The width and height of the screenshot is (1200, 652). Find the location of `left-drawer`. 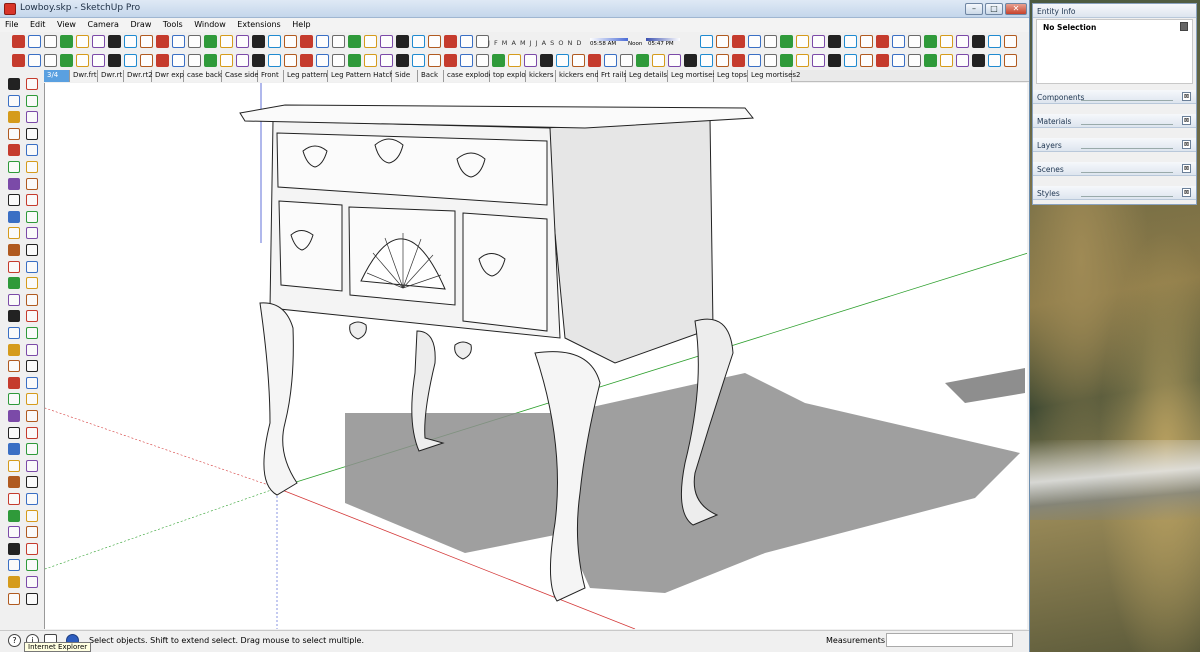

left-drawer is located at coordinates (310, 246).